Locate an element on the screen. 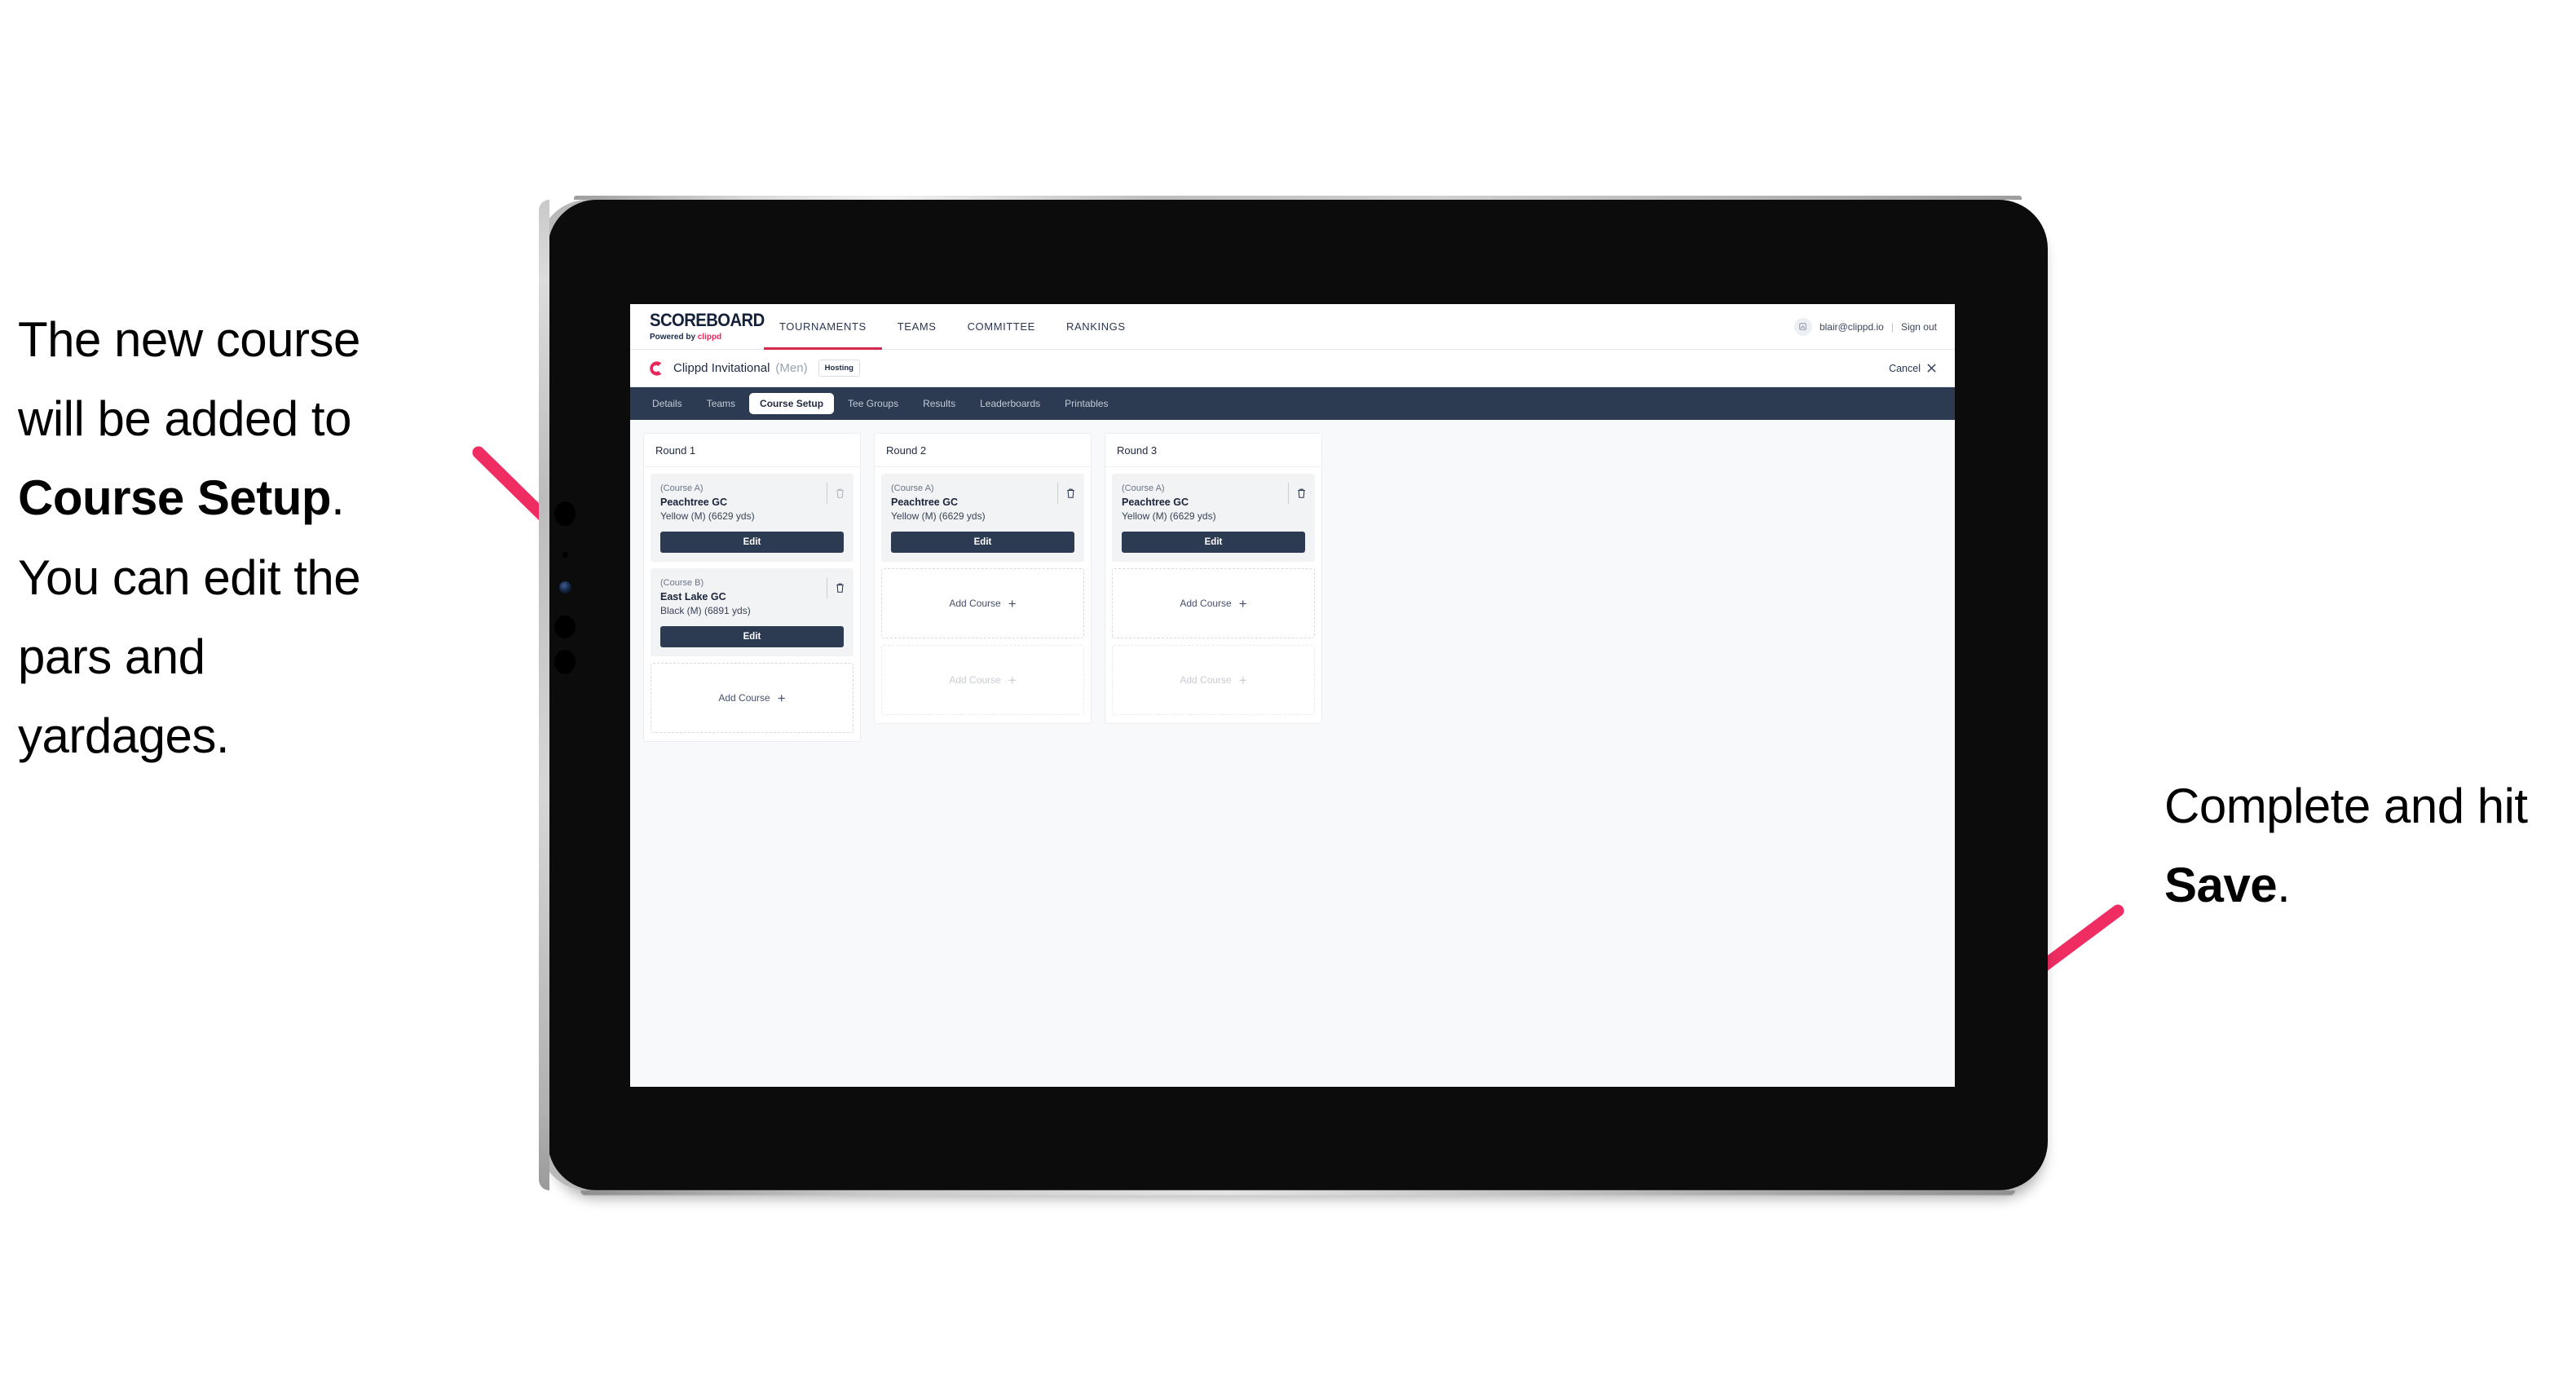  status-badge: Hosting is located at coordinates (839, 368).